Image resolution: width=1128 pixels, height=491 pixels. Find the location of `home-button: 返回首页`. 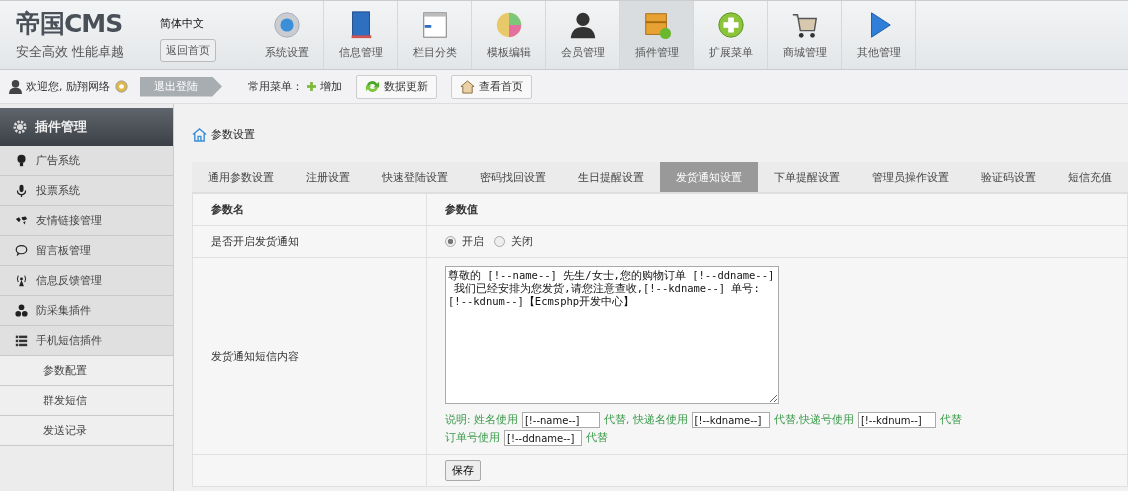

home-button: 返回首页 is located at coordinates (188, 50).